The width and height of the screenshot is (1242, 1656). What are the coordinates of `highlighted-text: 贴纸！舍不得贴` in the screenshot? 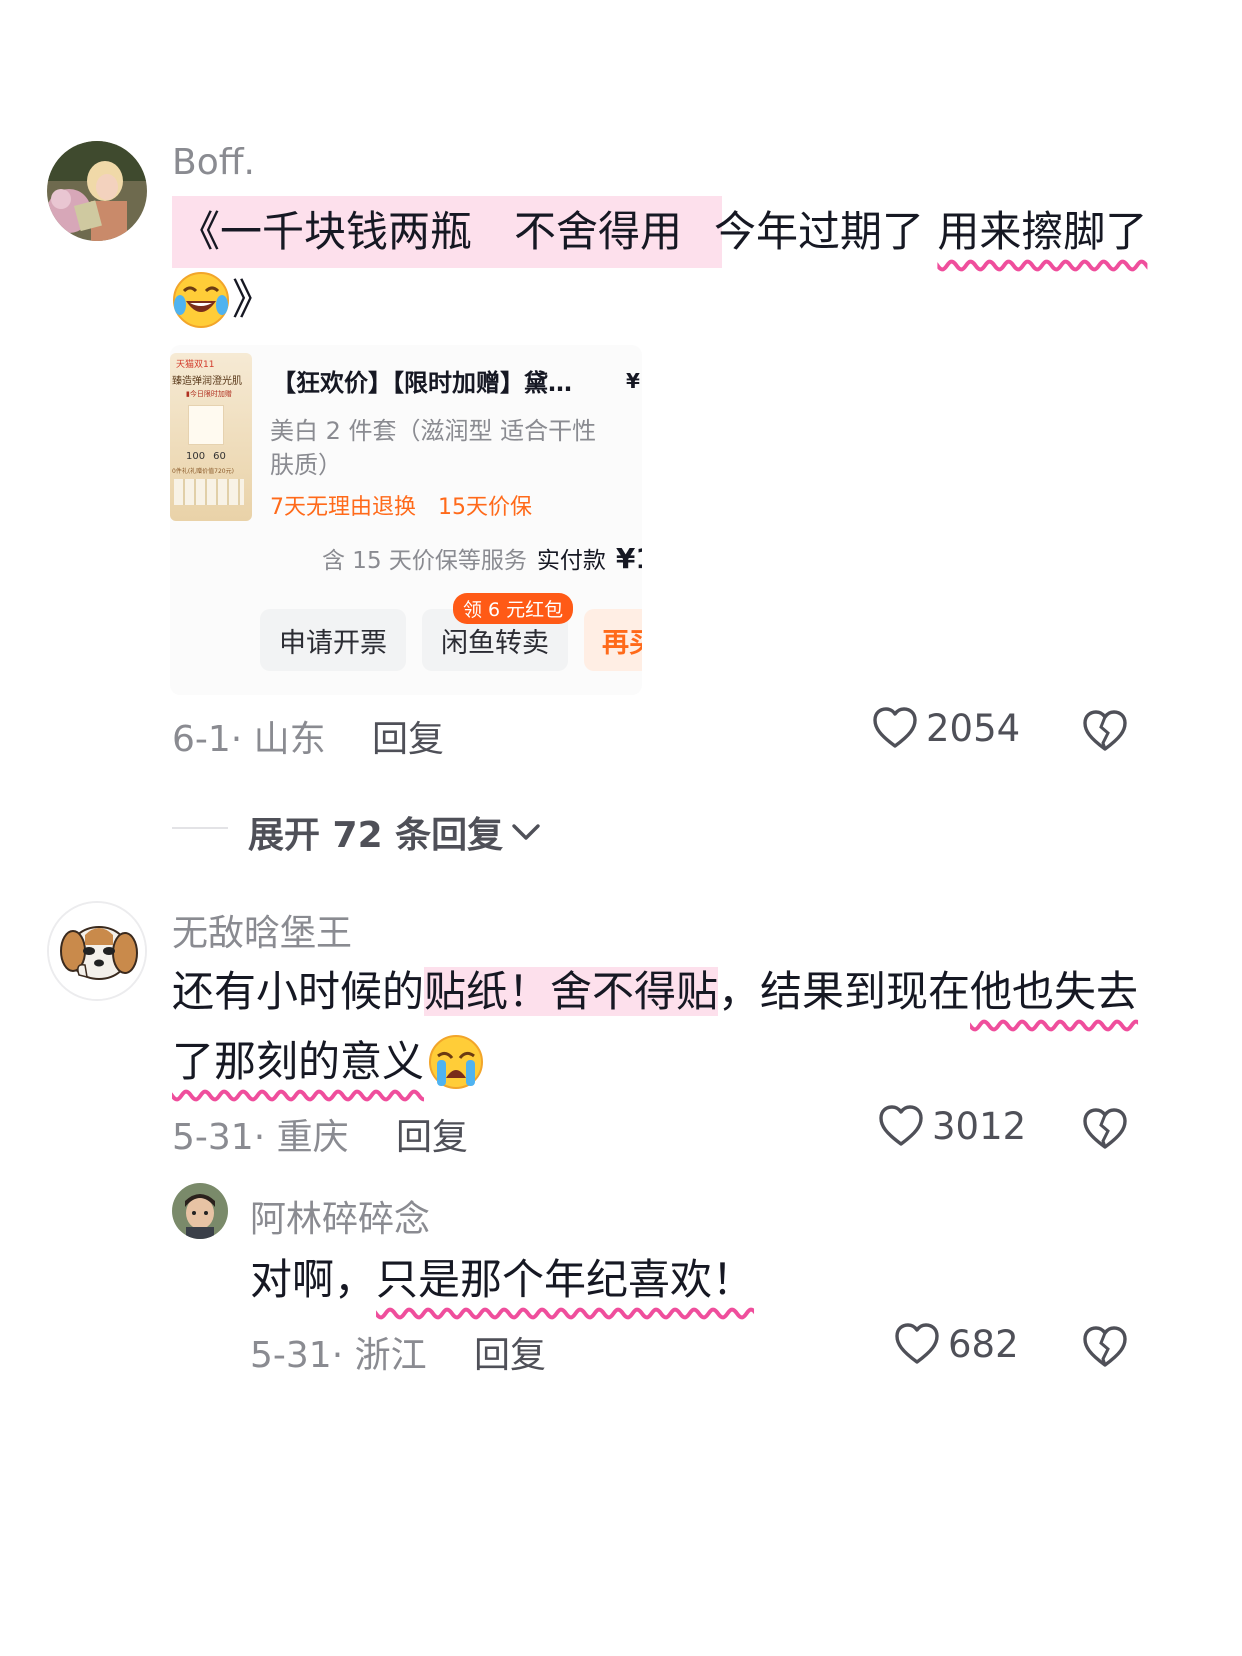 It's located at (571, 991).